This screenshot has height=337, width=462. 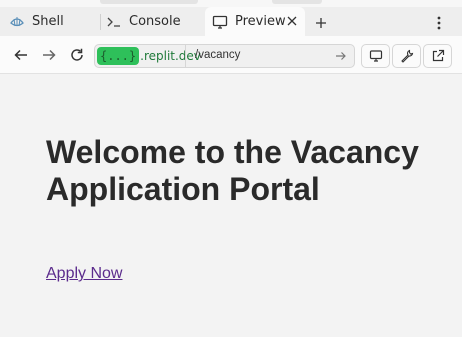 I want to click on open-new-window-button, so click(x=437, y=56).